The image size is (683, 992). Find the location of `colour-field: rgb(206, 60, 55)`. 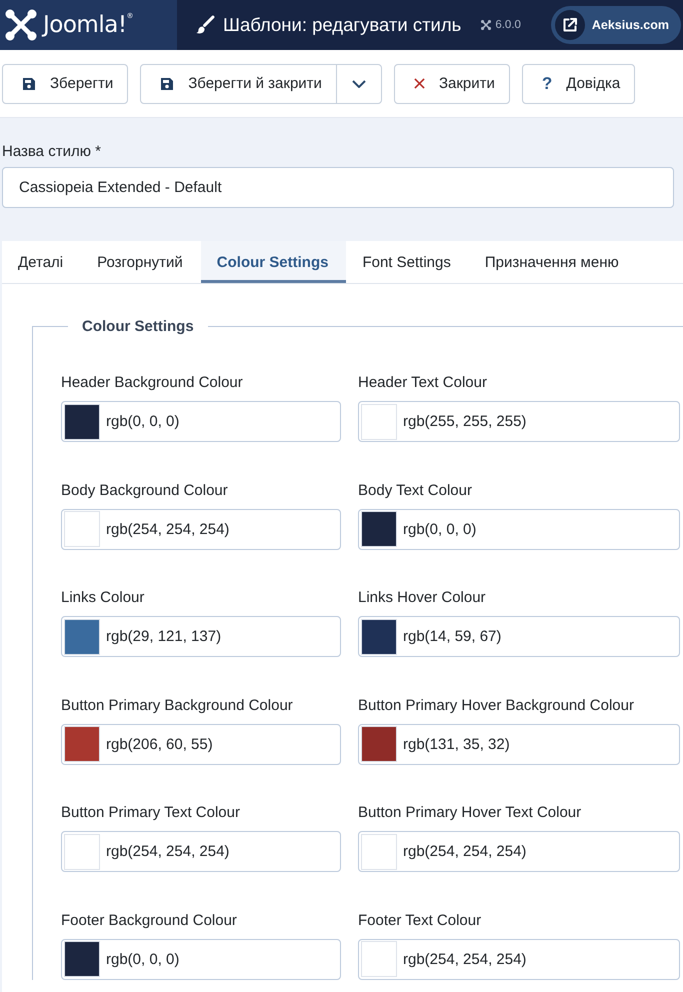

colour-field: rgb(206, 60, 55) is located at coordinates (201, 744).